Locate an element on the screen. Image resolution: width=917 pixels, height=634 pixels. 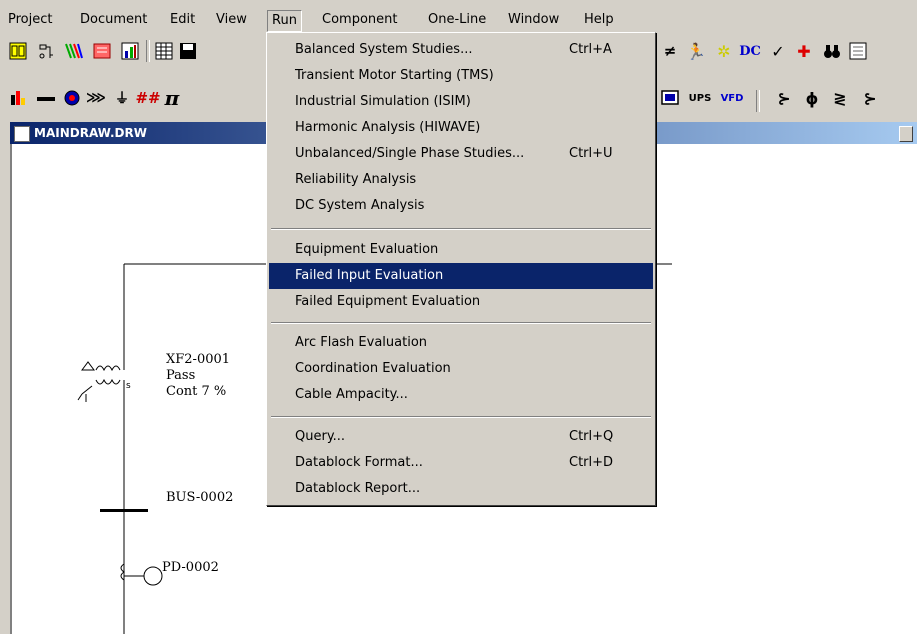
not-equal-icon: ≠ is located at coordinates (670, 51).